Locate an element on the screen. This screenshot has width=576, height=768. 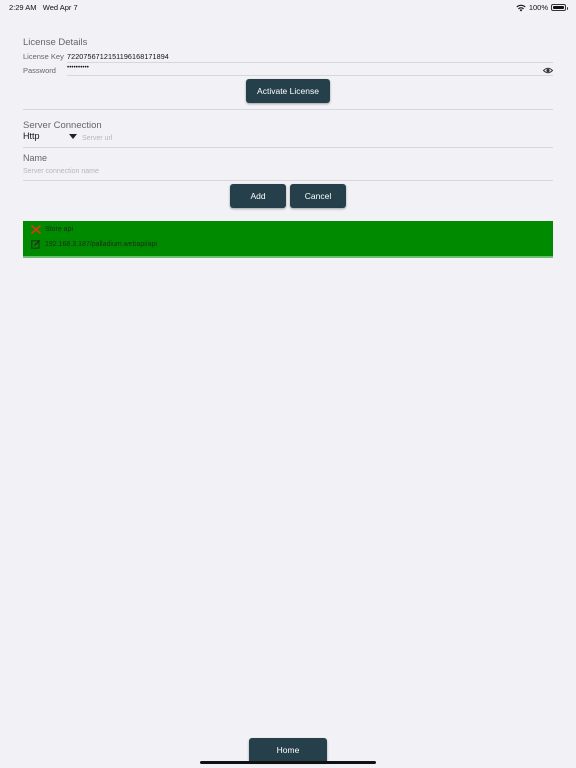
password-label: Password is located at coordinates (39, 70).